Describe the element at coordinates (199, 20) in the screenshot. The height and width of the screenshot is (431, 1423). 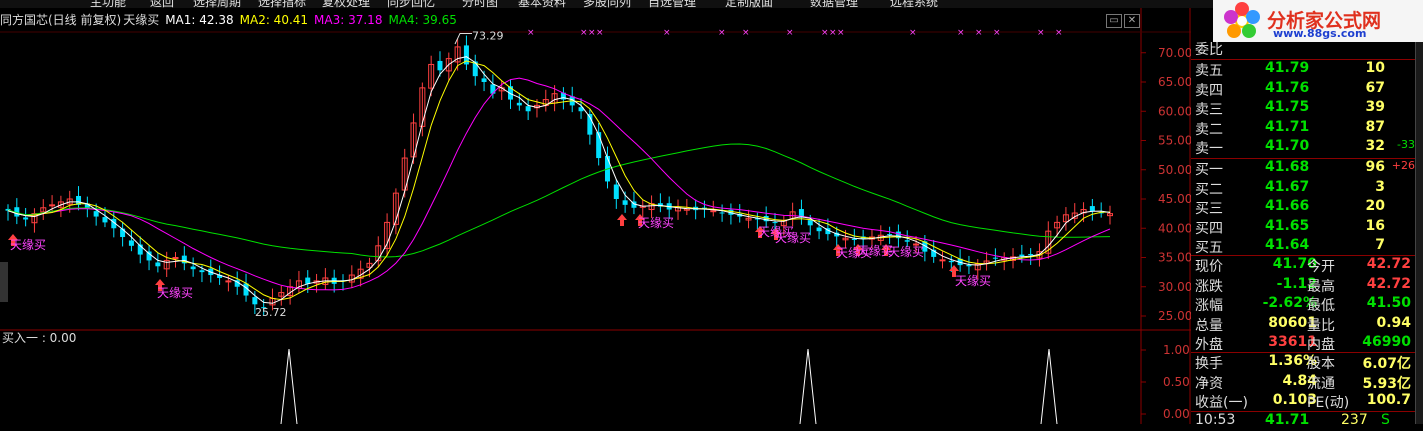
I see `ma1-value: MA1: 42.38` at that location.